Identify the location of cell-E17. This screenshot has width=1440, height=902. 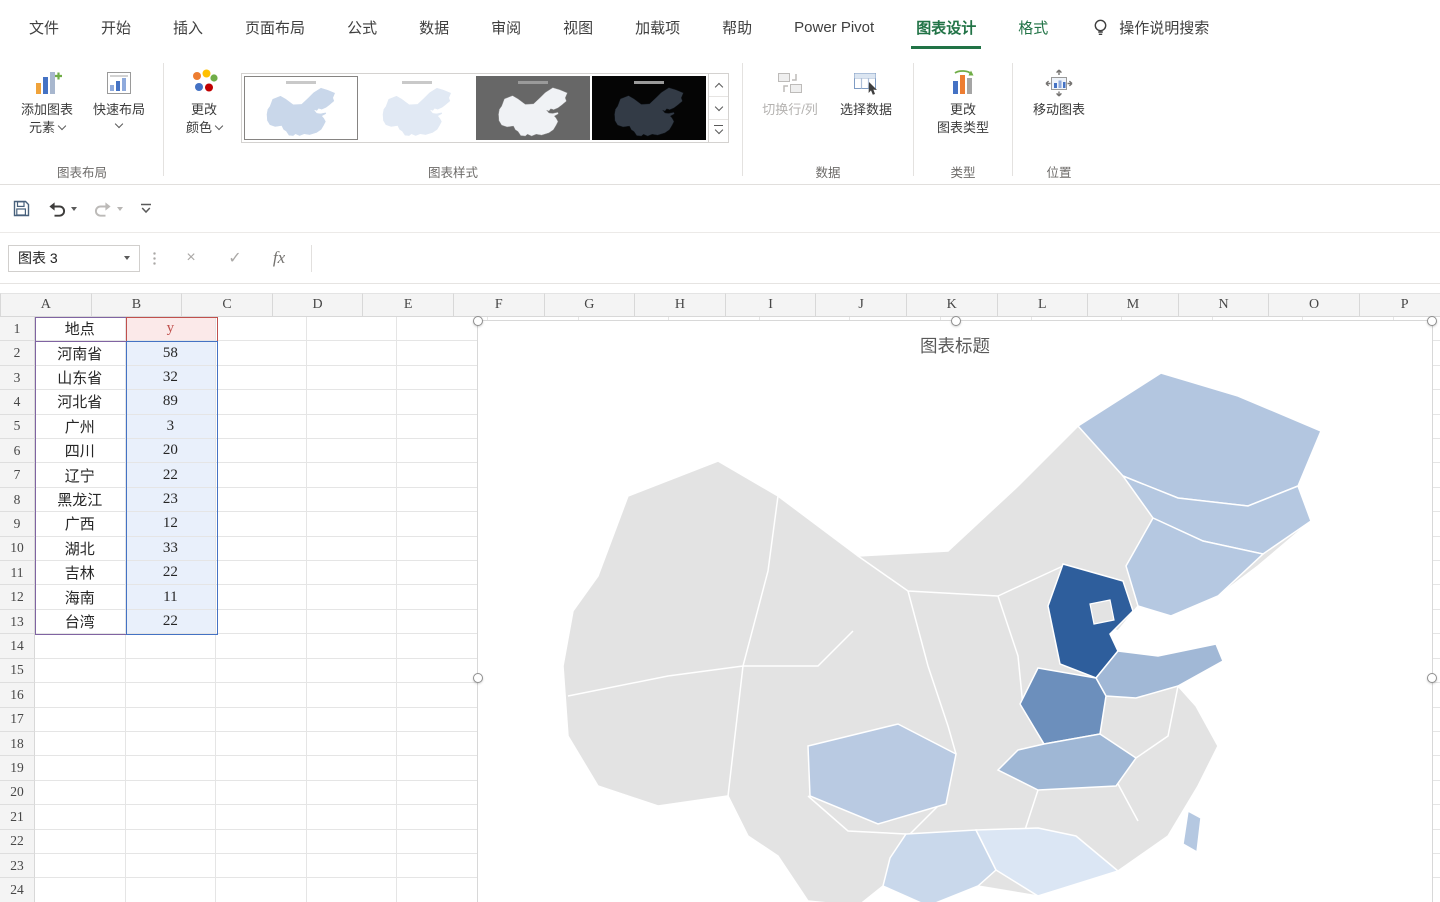
(442, 719).